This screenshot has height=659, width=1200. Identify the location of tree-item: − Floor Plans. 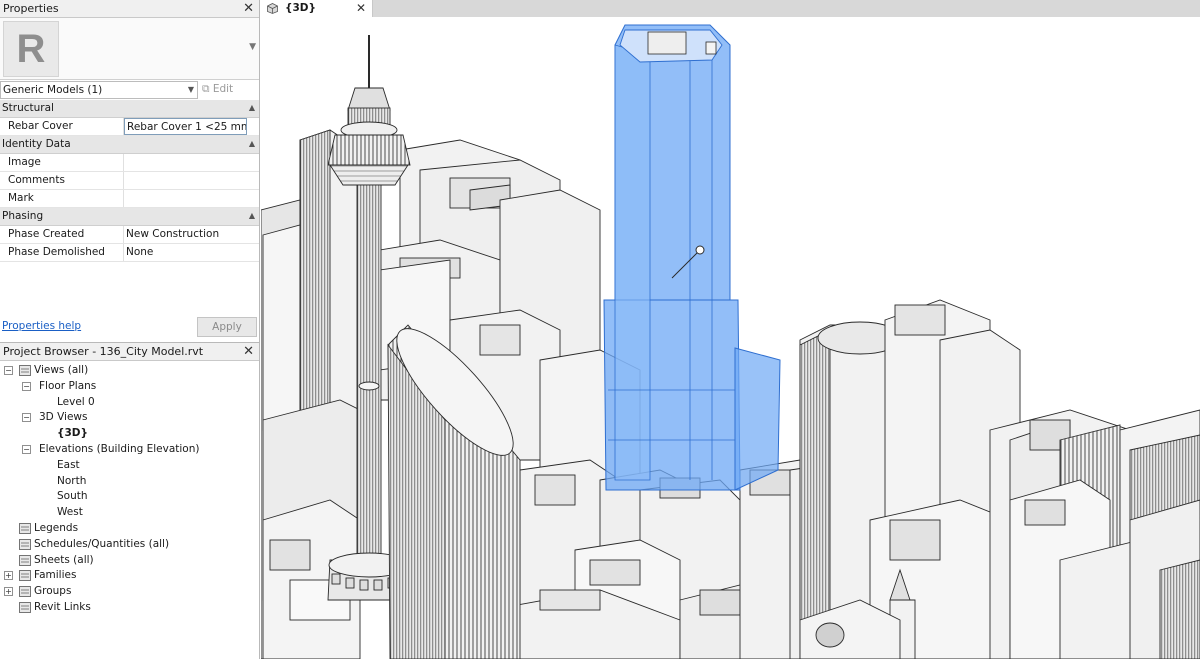
(129, 387).